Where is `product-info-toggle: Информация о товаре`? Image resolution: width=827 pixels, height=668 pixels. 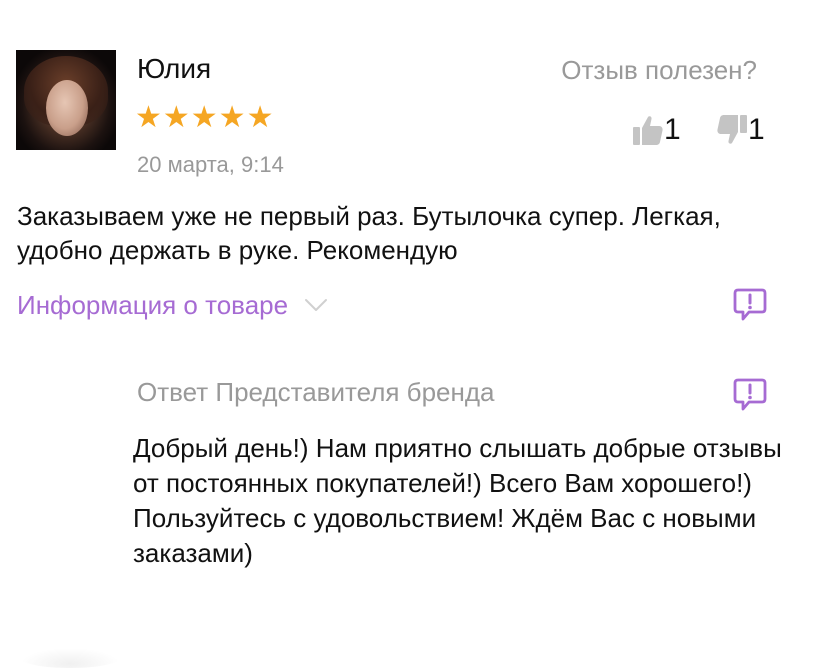 product-info-toggle: Информация о товаре is located at coordinates (172, 305).